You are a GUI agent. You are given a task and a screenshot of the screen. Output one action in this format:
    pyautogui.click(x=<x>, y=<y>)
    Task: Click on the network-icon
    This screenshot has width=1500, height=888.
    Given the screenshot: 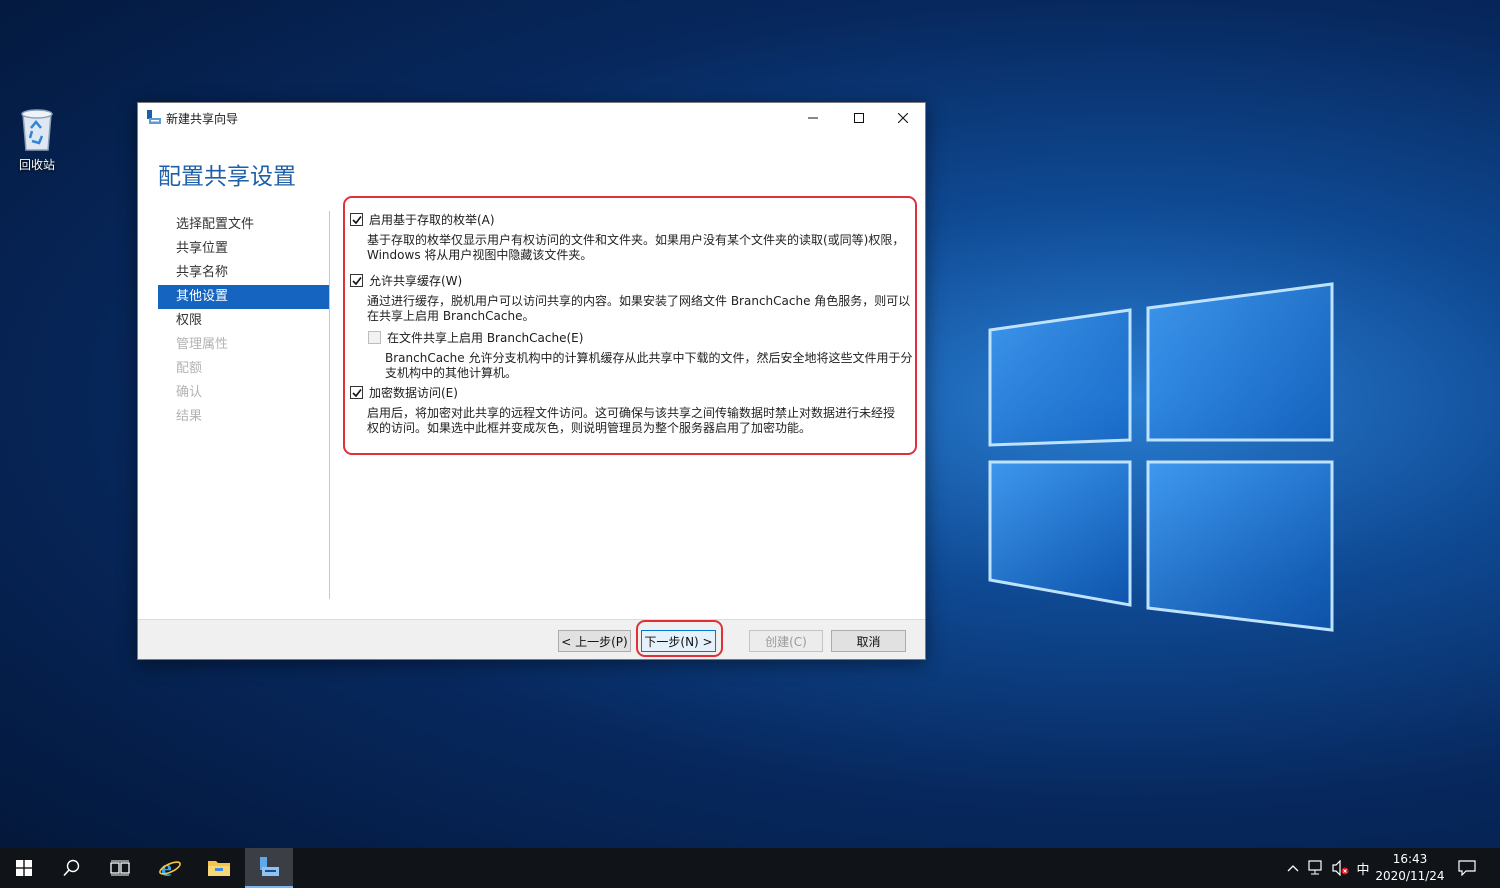 What is the action you would take?
    pyautogui.click(x=1315, y=867)
    